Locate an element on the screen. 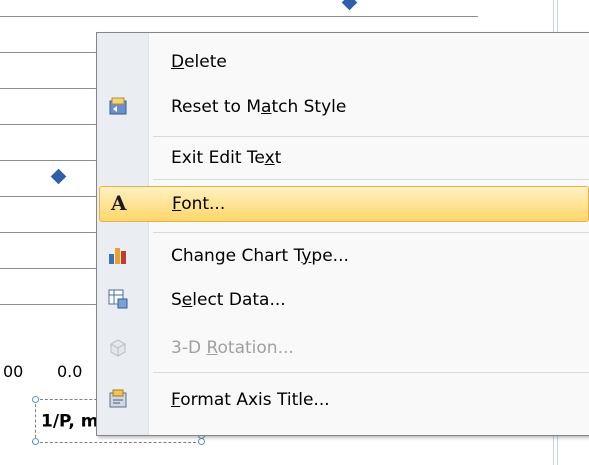 The width and height of the screenshot is (589, 465). menu-item-reset-to-match-style: Reset to Match Style is located at coordinates (344, 108).